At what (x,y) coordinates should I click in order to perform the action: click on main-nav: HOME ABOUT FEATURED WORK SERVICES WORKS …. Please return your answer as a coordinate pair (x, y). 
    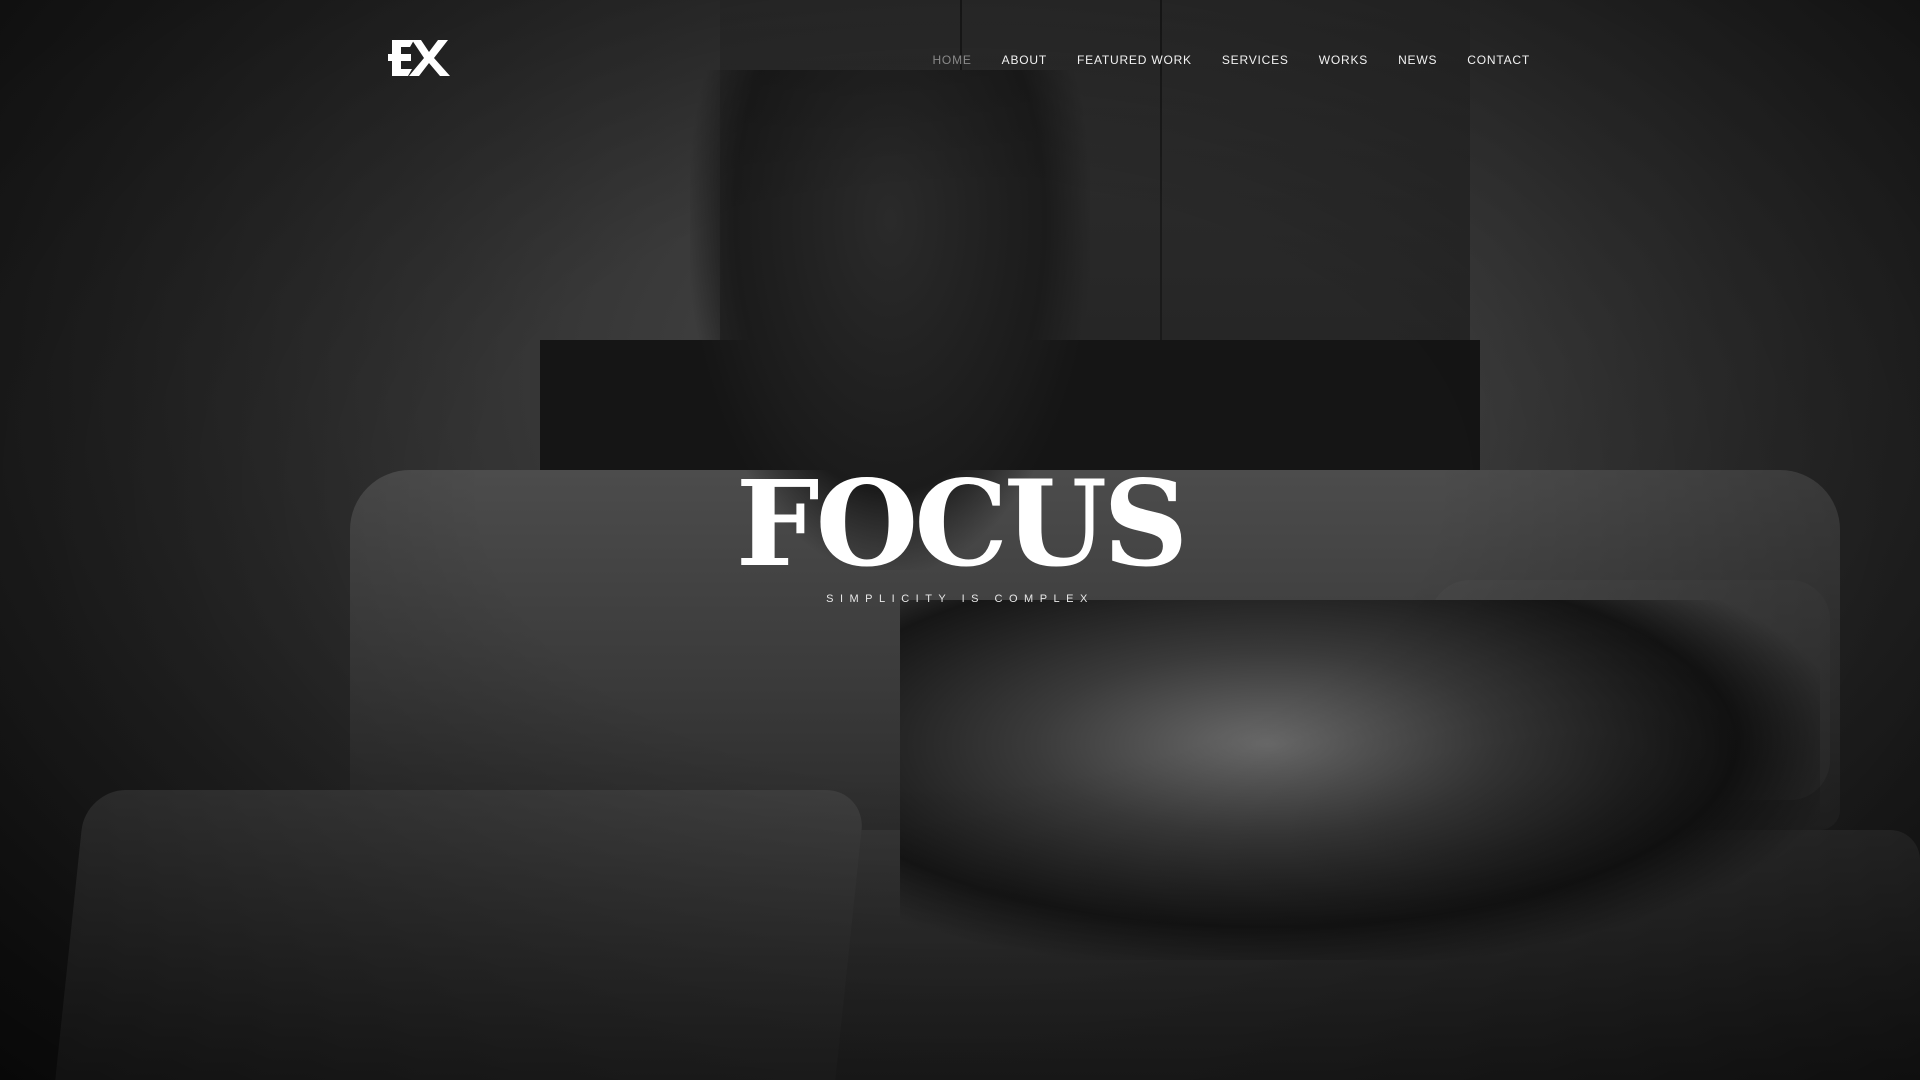
    Looking at the image, I should click on (1216, 60).